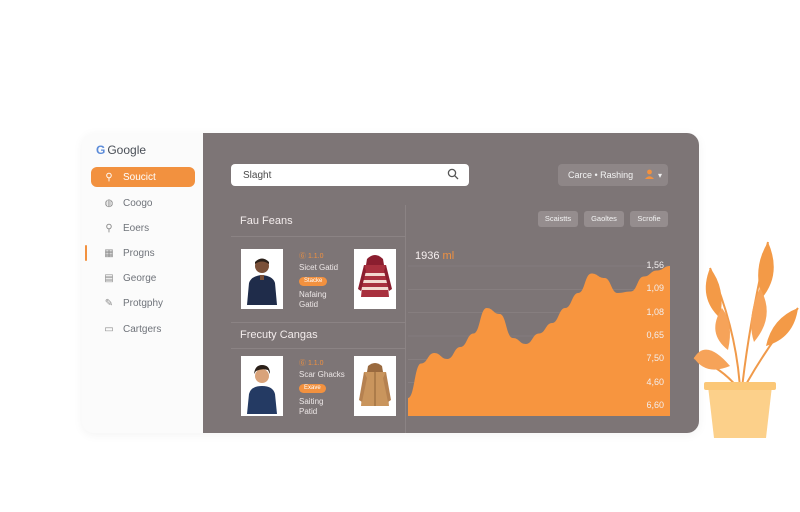  I want to click on document-icon: ▤, so click(109, 278).